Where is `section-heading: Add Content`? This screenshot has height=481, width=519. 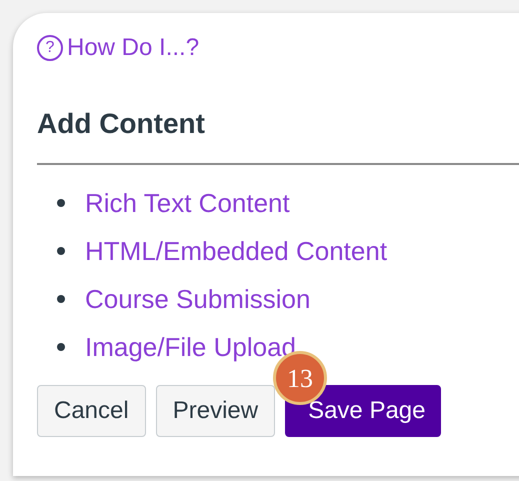
section-heading: Add Content is located at coordinates (121, 124).